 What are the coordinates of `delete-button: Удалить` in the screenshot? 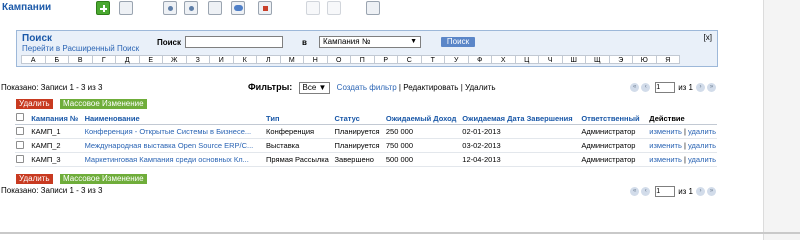 It's located at (34, 104).